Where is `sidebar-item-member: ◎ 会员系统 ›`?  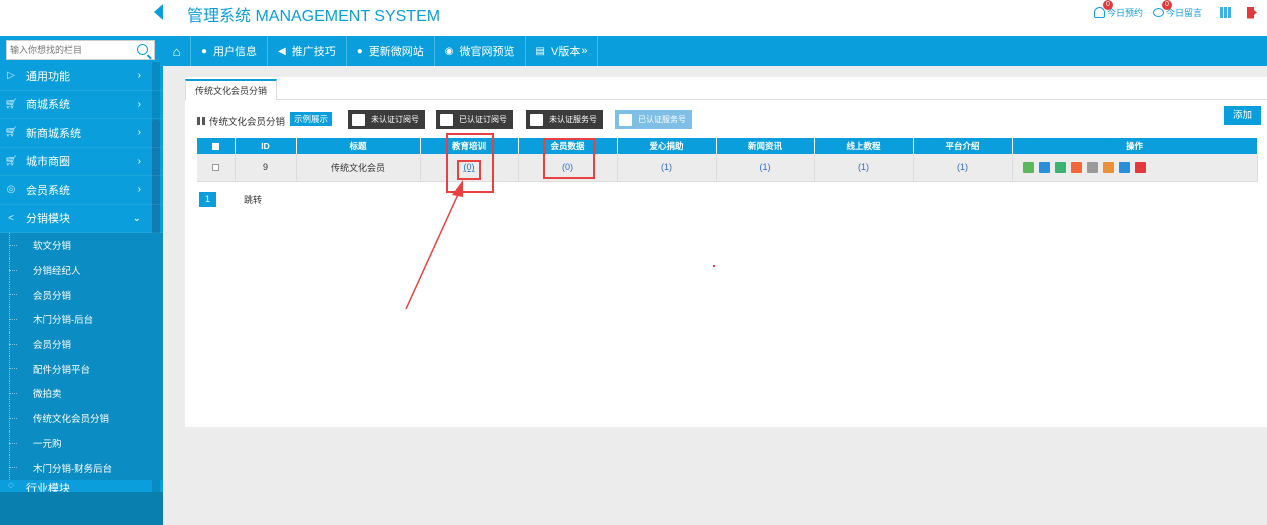
sidebar-item-member: ◎ 会员系统 › is located at coordinates (81, 190).